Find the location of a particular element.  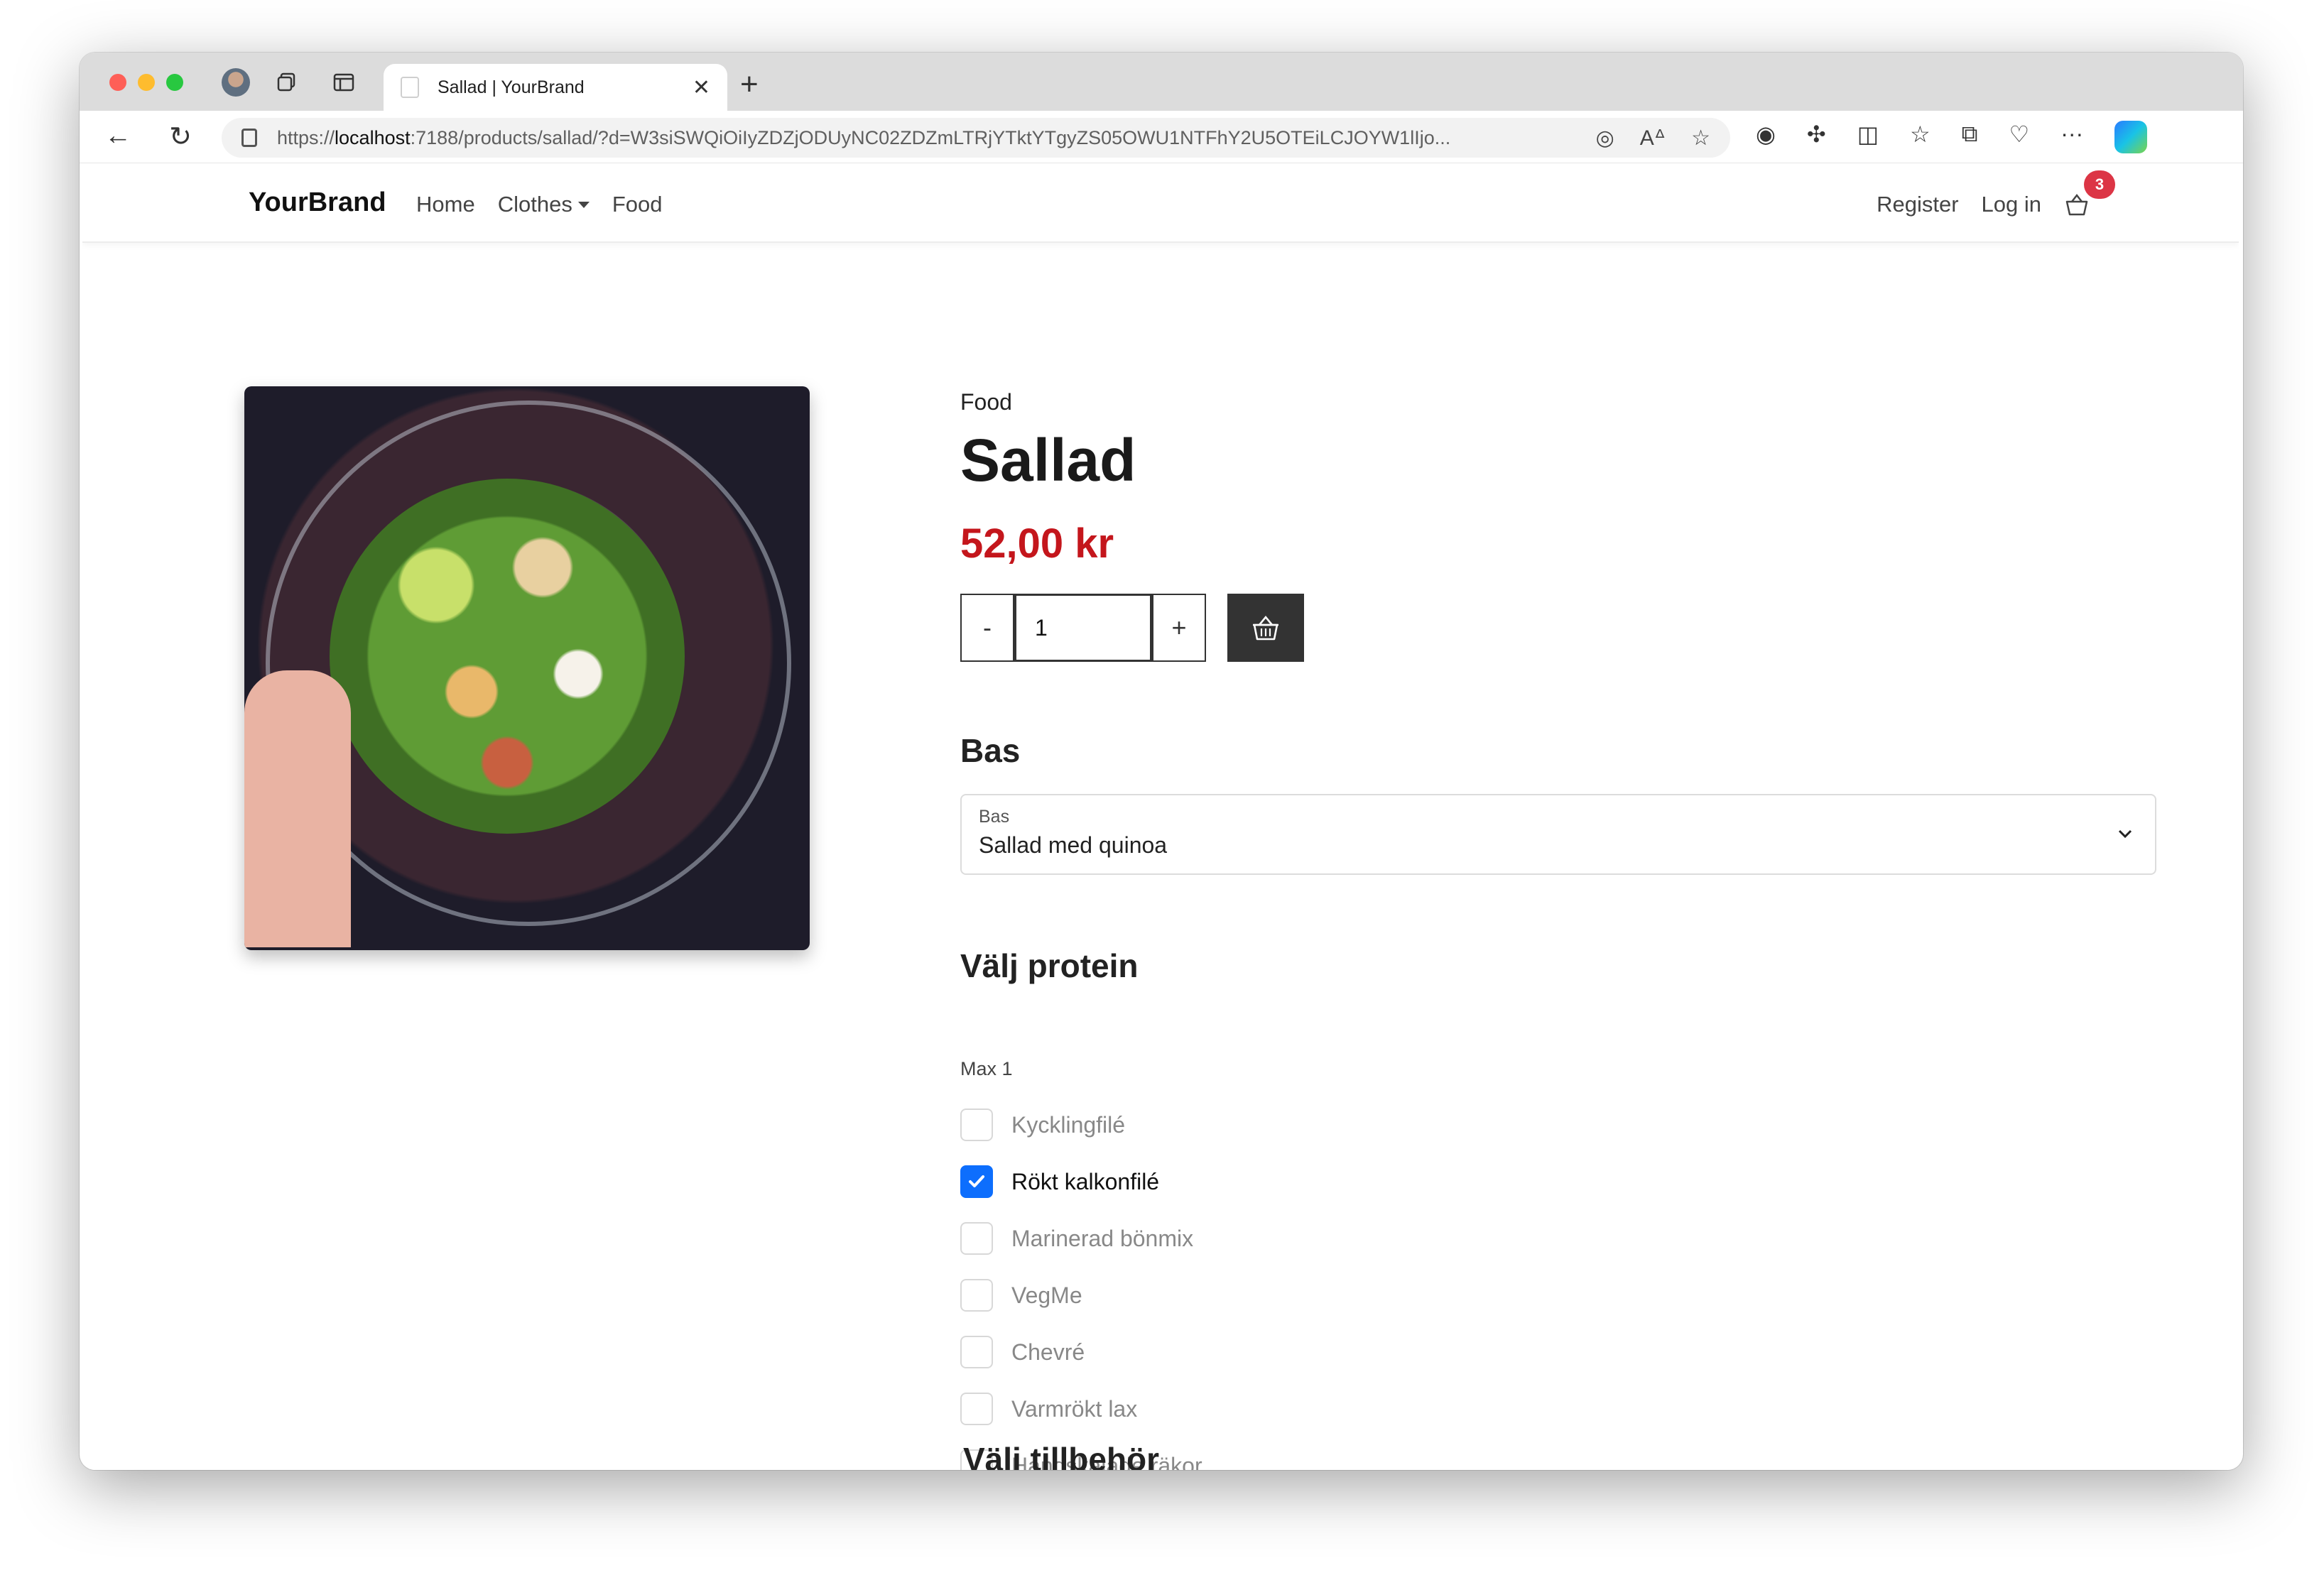

option-label: Varmrökt lax is located at coordinates (1074, 1408).